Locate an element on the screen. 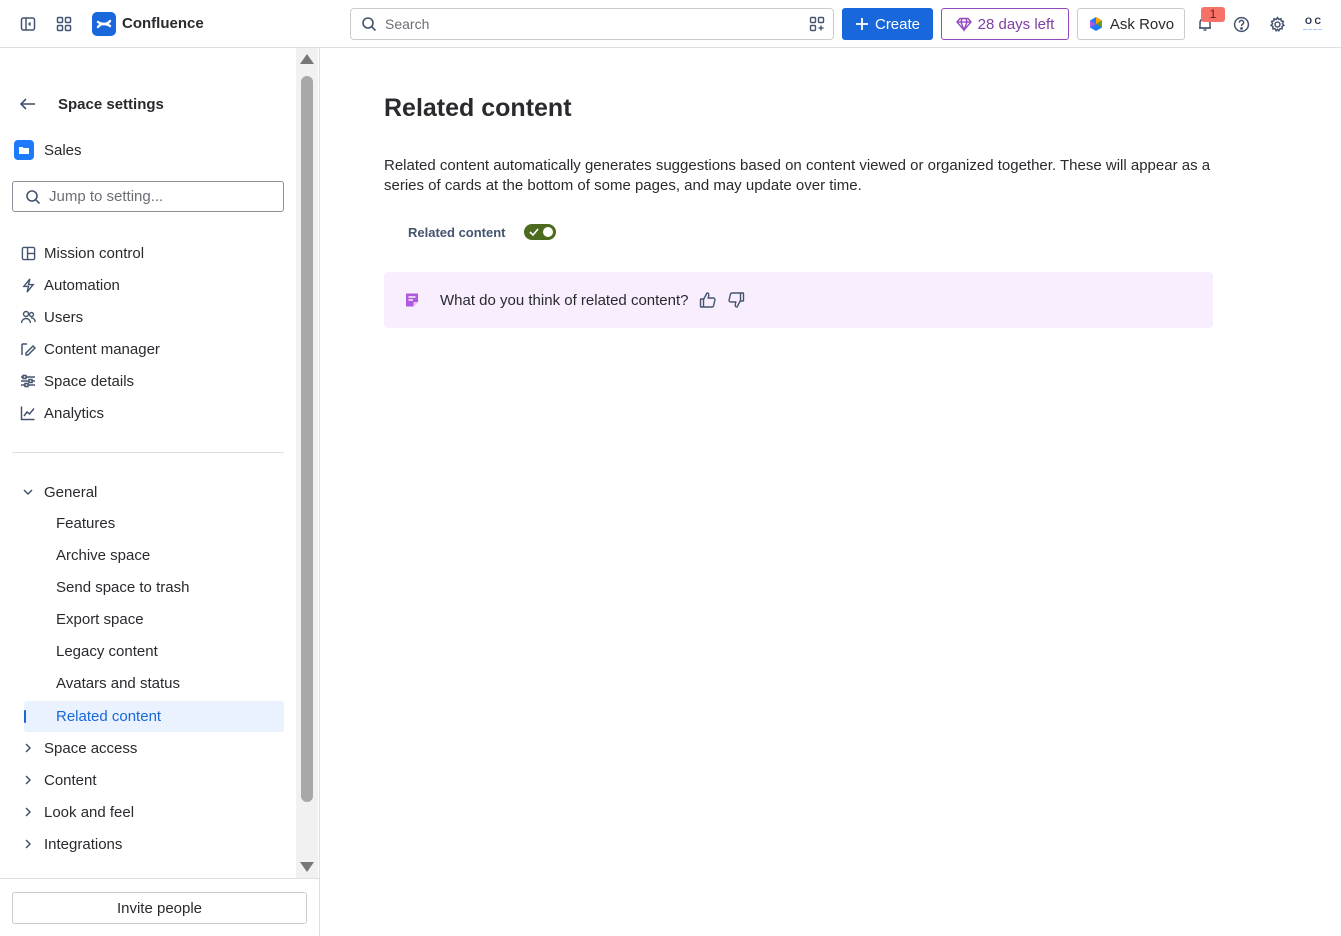 Image resolution: width=1341 pixels, height=936 pixels. sidebar-scrollbar is located at coordinates (307, 463).